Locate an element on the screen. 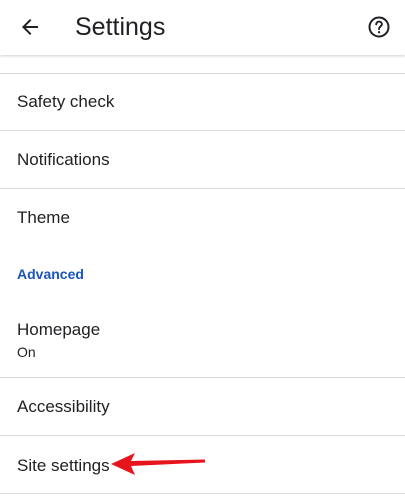 The image size is (405, 500). help-circle-icon is located at coordinates (379, 27).